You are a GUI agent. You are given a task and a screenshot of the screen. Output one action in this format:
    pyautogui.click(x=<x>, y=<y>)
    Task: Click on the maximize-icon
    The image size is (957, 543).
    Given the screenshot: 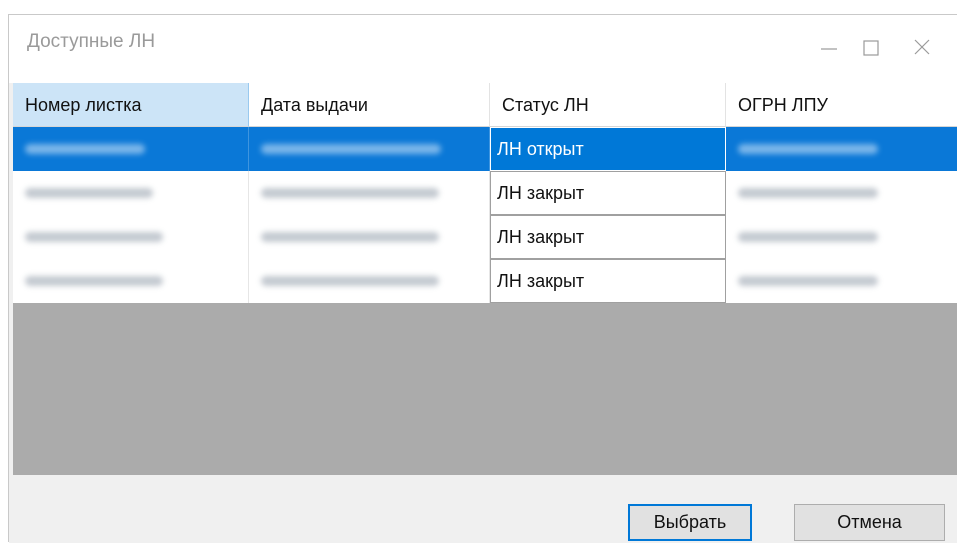 What is the action you would take?
    pyautogui.click(x=871, y=48)
    